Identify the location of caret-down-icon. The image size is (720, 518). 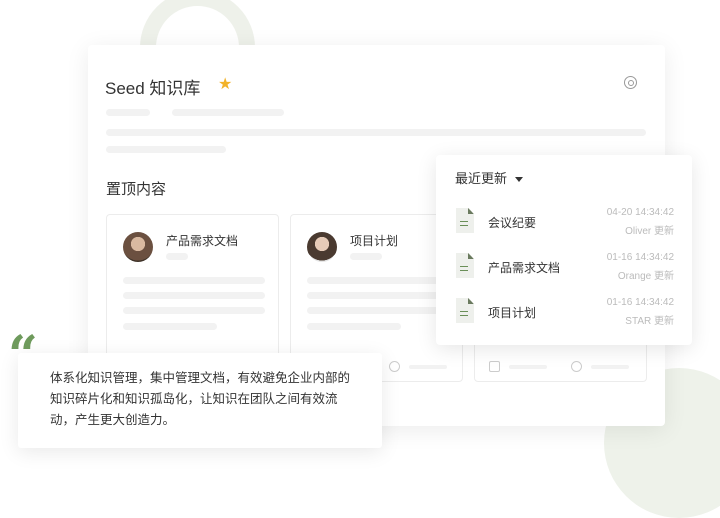
(519, 180).